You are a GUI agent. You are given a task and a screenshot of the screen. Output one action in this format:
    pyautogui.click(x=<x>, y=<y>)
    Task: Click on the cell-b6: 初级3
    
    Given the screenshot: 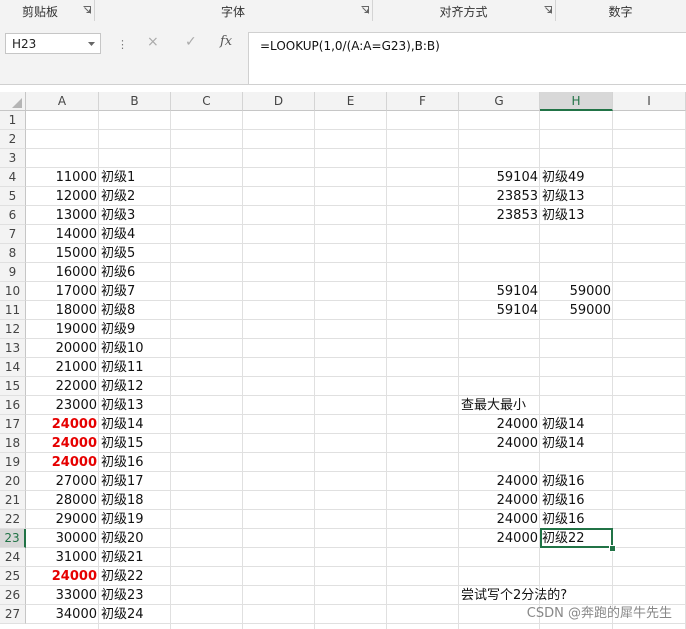 What is the action you would take?
    pyautogui.click(x=117, y=215)
    